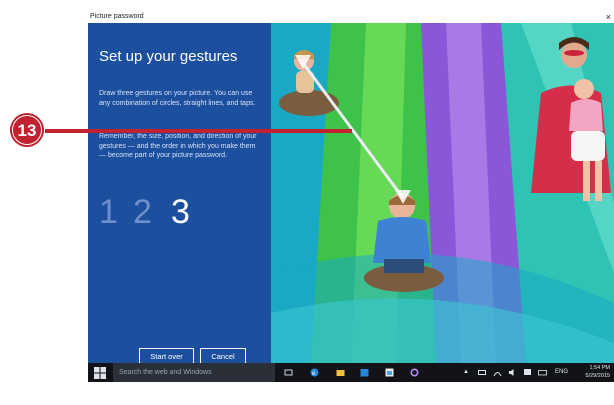 The height and width of the screenshot is (405, 614). What do you see at coordinates (288, 372) in the screenshot?
I see `task-view-icon` at bounding box center [288, 372].